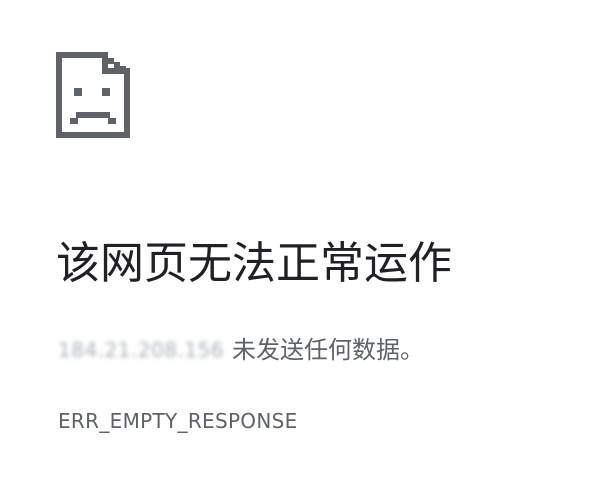  Describe the element at coordinates (254, 263) in the screenshot. I see `page-title: 该网页无法正常运作` at that location.